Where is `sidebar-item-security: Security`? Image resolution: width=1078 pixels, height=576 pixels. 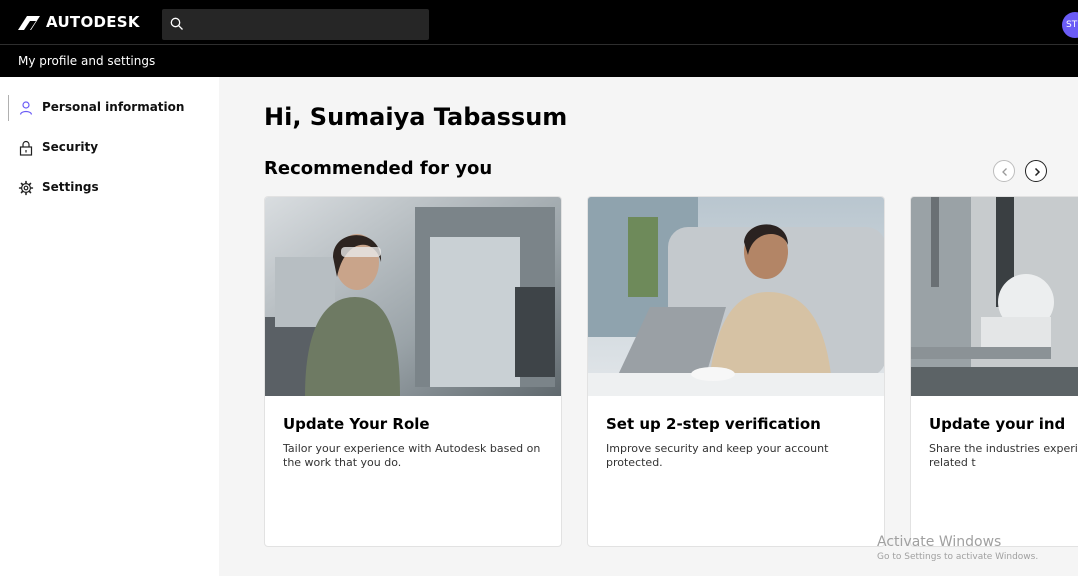 sidebar-item-security: Security is located at coordinates (109, 148).